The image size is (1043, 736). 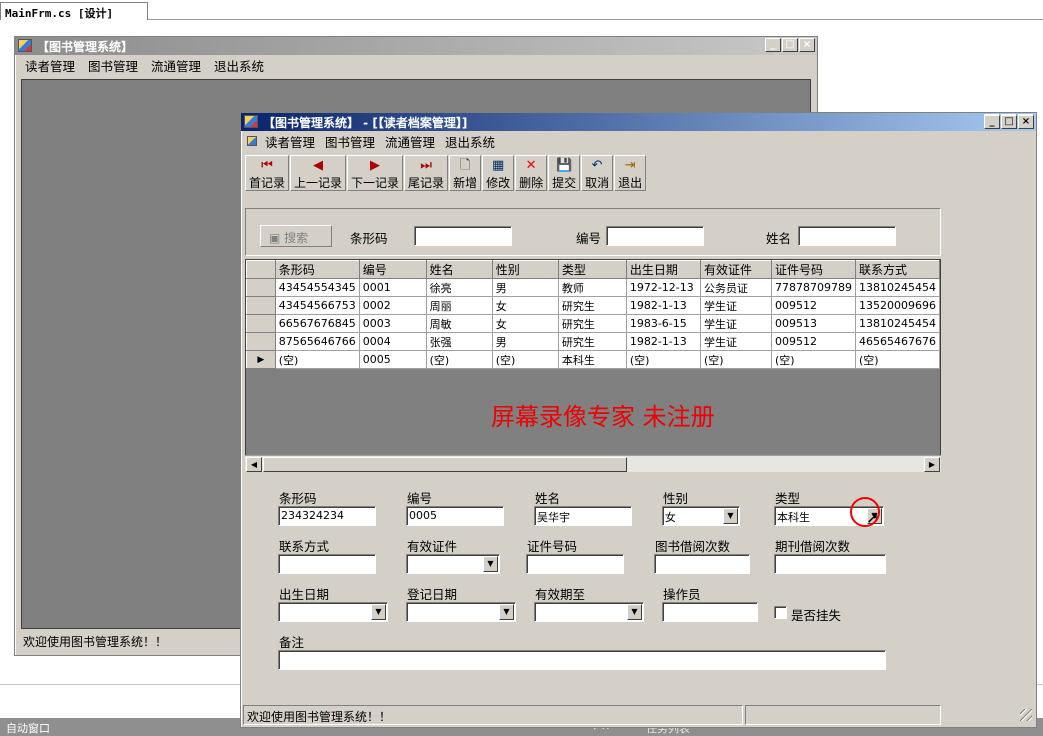 What do you see at coordinates (663, 287) in the screenshot?
I see `table-cell: 1972-12-13` at bounding box center [663, 287].